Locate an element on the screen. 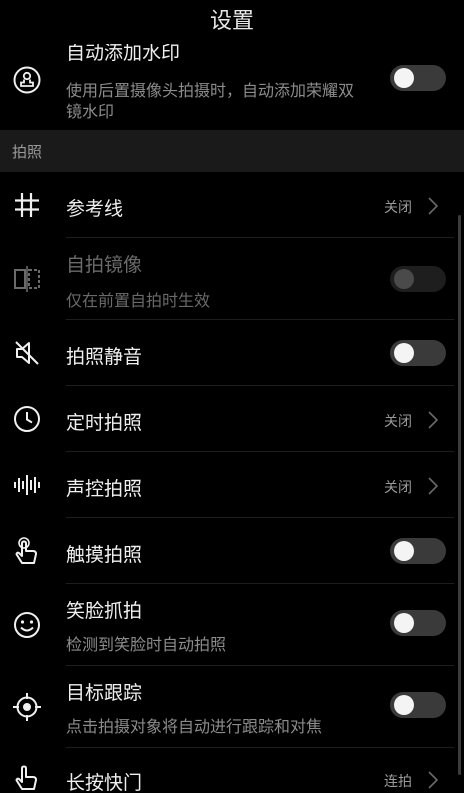  timer-highlight-outline is located at coordinates (107, 419).